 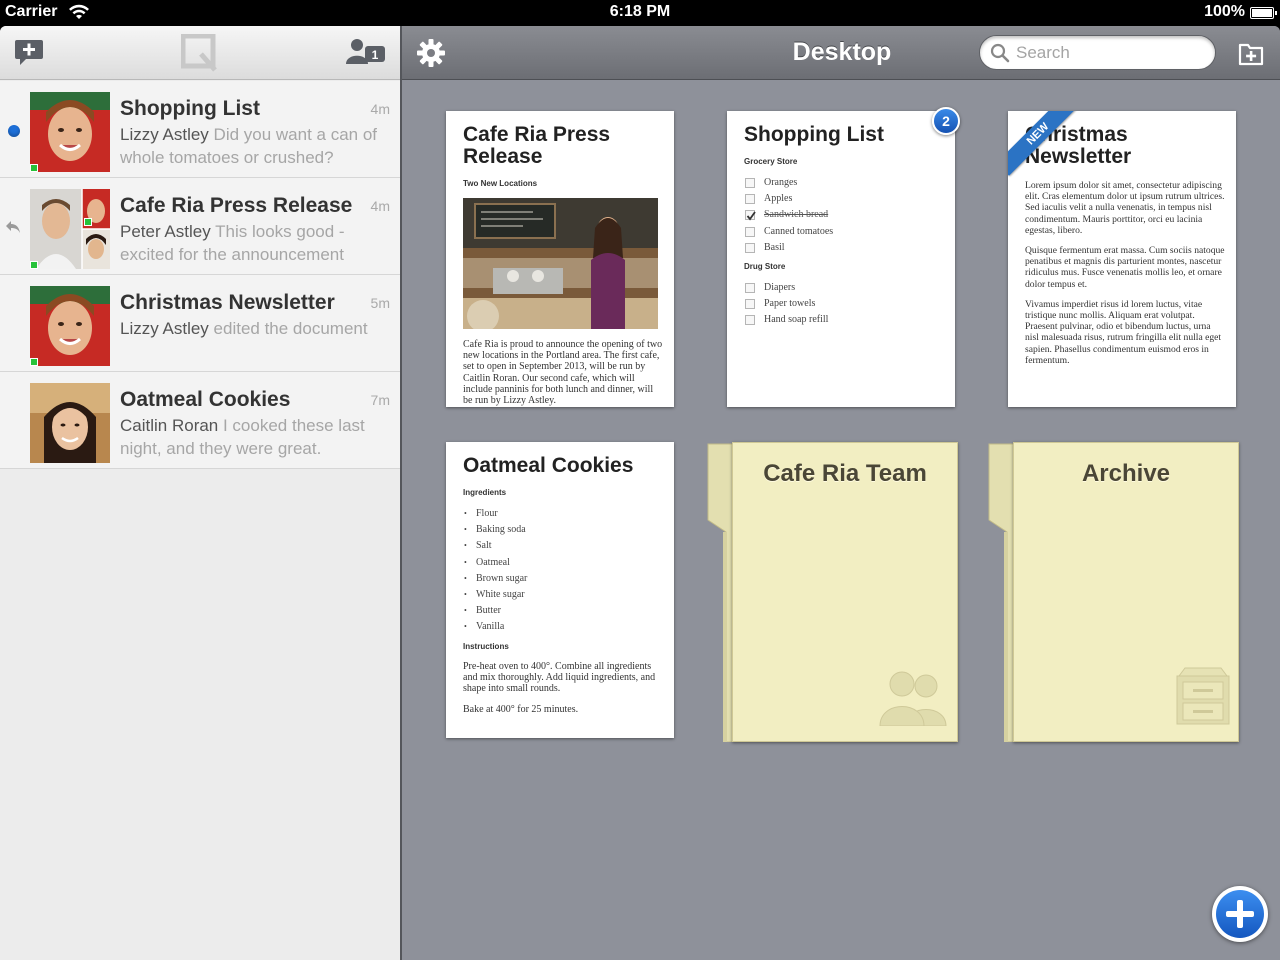 What do you see at coordinates (834, 593) in the screenshot?
I see `folder-cafe-ria-team: Cafe Ria Team` at bounding box center [834, 593].